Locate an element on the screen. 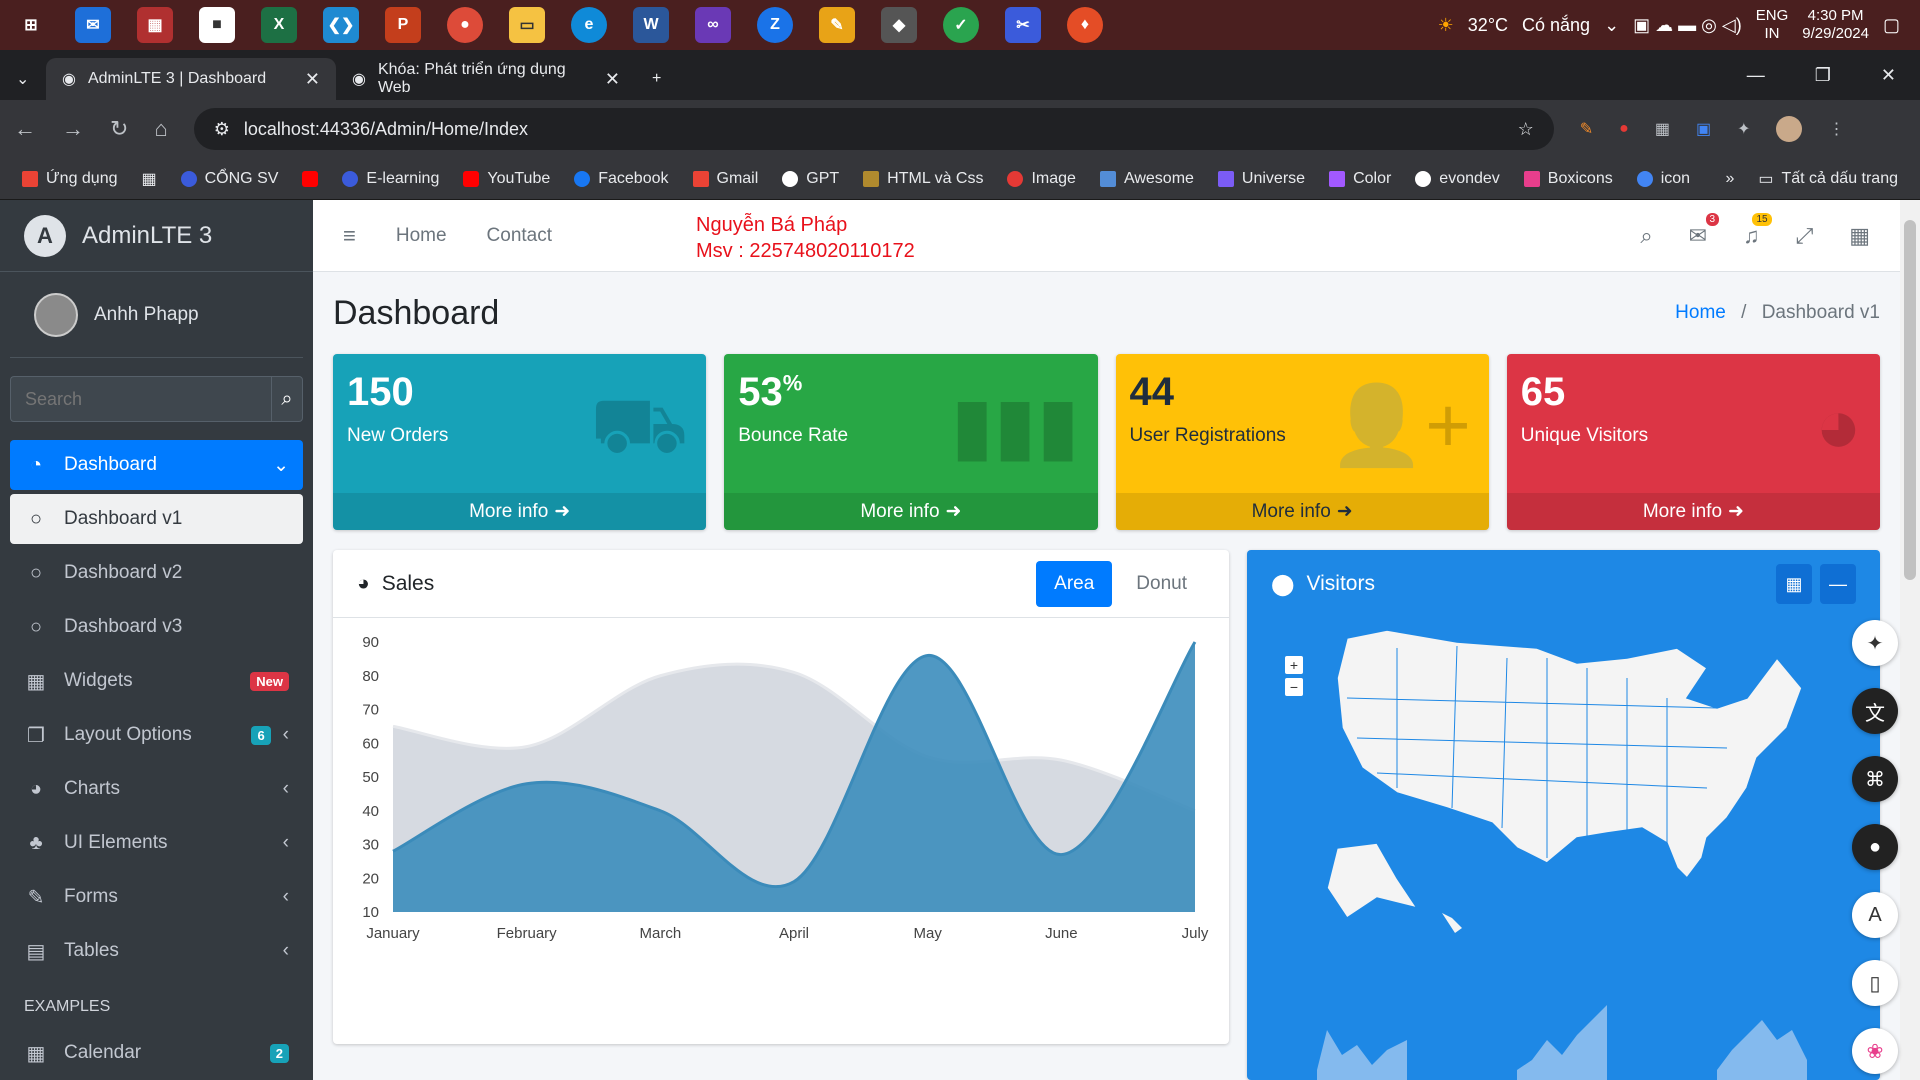  bookmark-gpt: GPT is located at coordinates (810, 179).